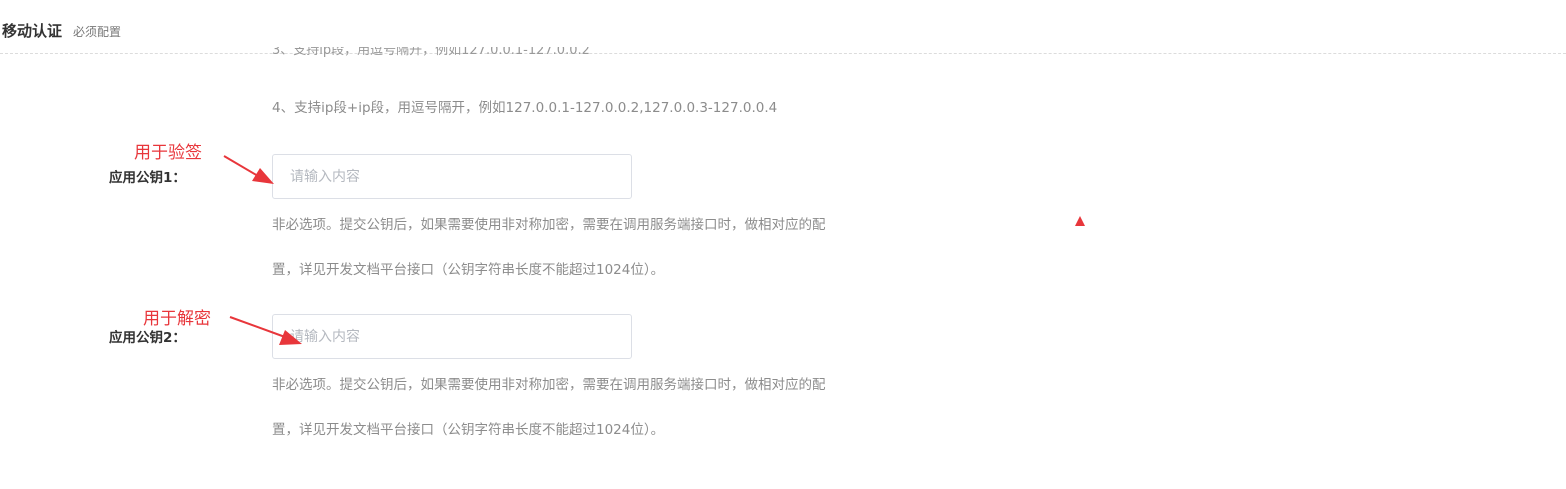  What do you see at coordinates (265, 330) in the screenshot?
I see `arrow-to-public-key-2-icon` at bounding box center [265, 330].